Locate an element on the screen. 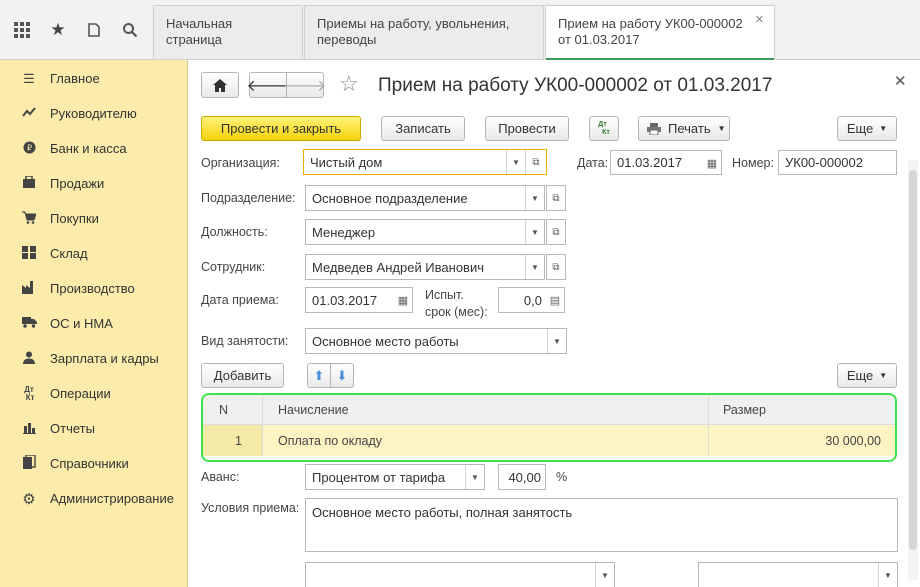 The width and height of the screenshot is (920, 587). sidebar-item-label: Покупки is located at coordinates (74, 218).